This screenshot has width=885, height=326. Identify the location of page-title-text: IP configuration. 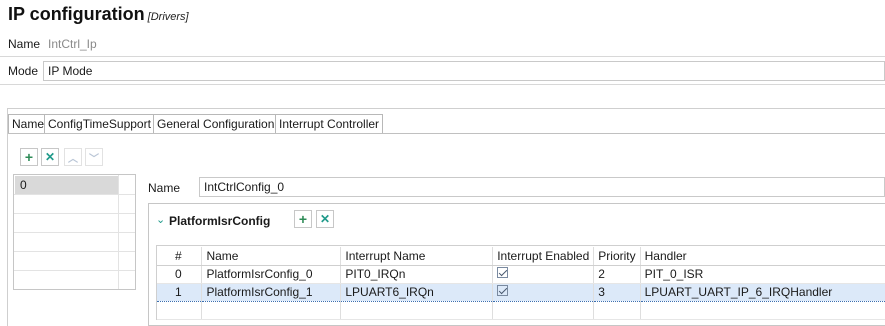
(76, 14).